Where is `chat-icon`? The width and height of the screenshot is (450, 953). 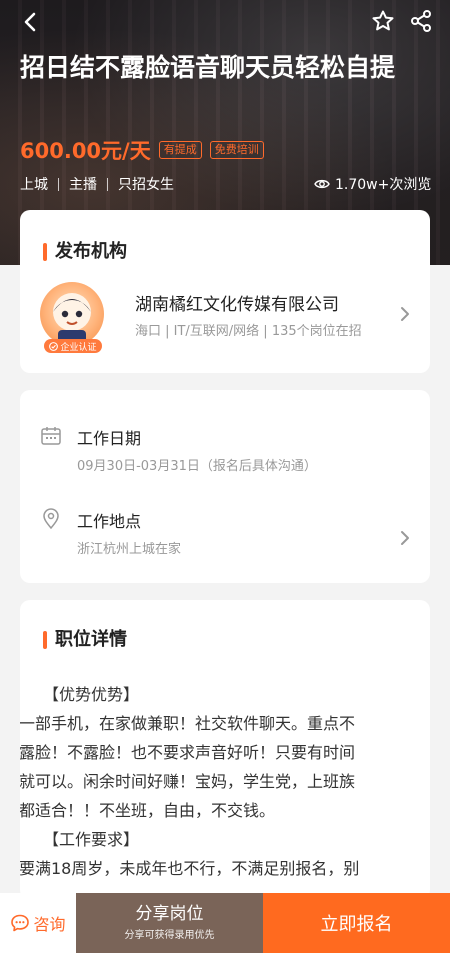
chat-icon is located at coordinates (20, 923).